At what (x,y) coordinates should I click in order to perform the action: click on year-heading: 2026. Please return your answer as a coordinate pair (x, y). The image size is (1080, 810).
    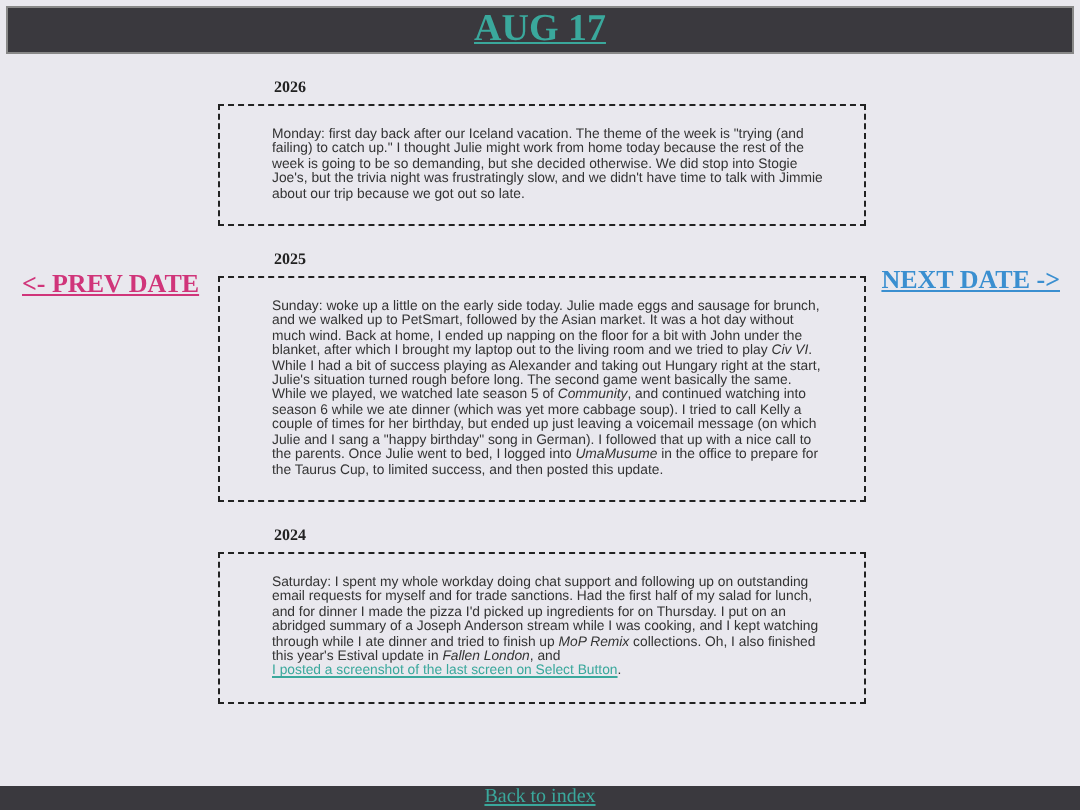
    Looking at the image, I should click on (289, 88).